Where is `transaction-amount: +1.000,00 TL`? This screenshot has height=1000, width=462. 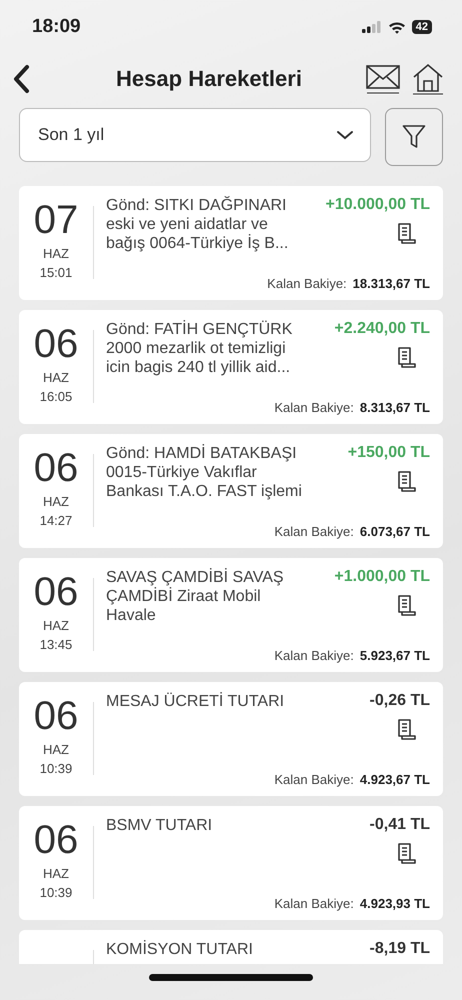
transaction-amount: +1.000,00 TL is located at coordinates (382, 577).